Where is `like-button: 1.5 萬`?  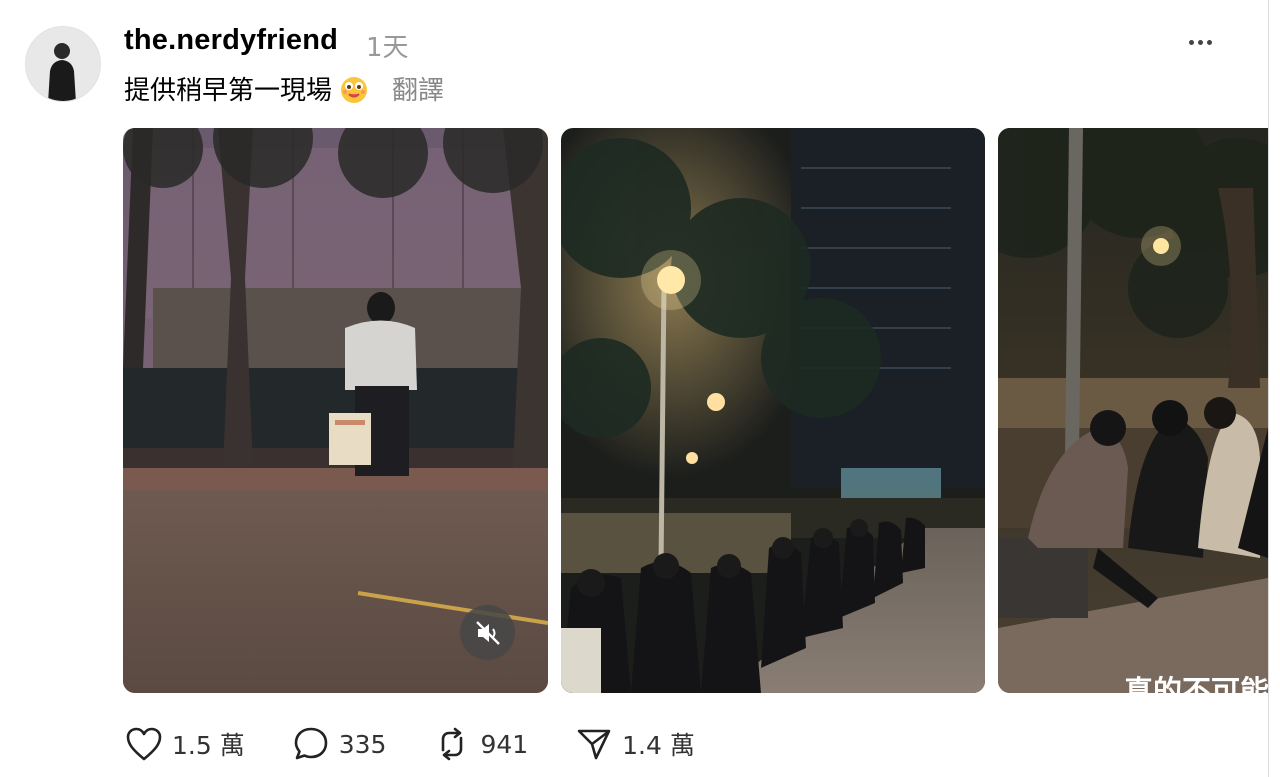 like-button: 1.5 萬 is located at coordinates (184, 744).